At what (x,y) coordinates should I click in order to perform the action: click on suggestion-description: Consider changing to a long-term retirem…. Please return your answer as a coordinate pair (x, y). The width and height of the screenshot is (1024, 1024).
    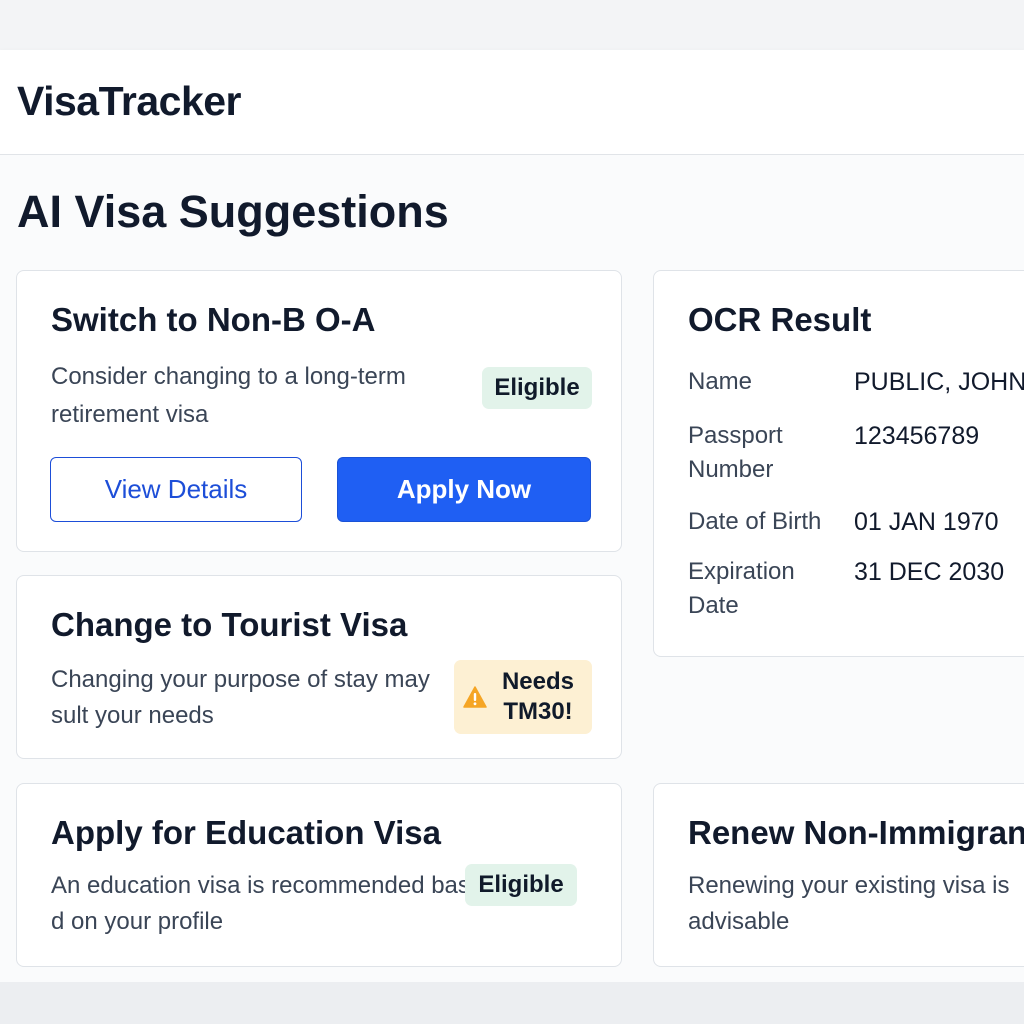
    Looking at the image, I should click on (228, 395).